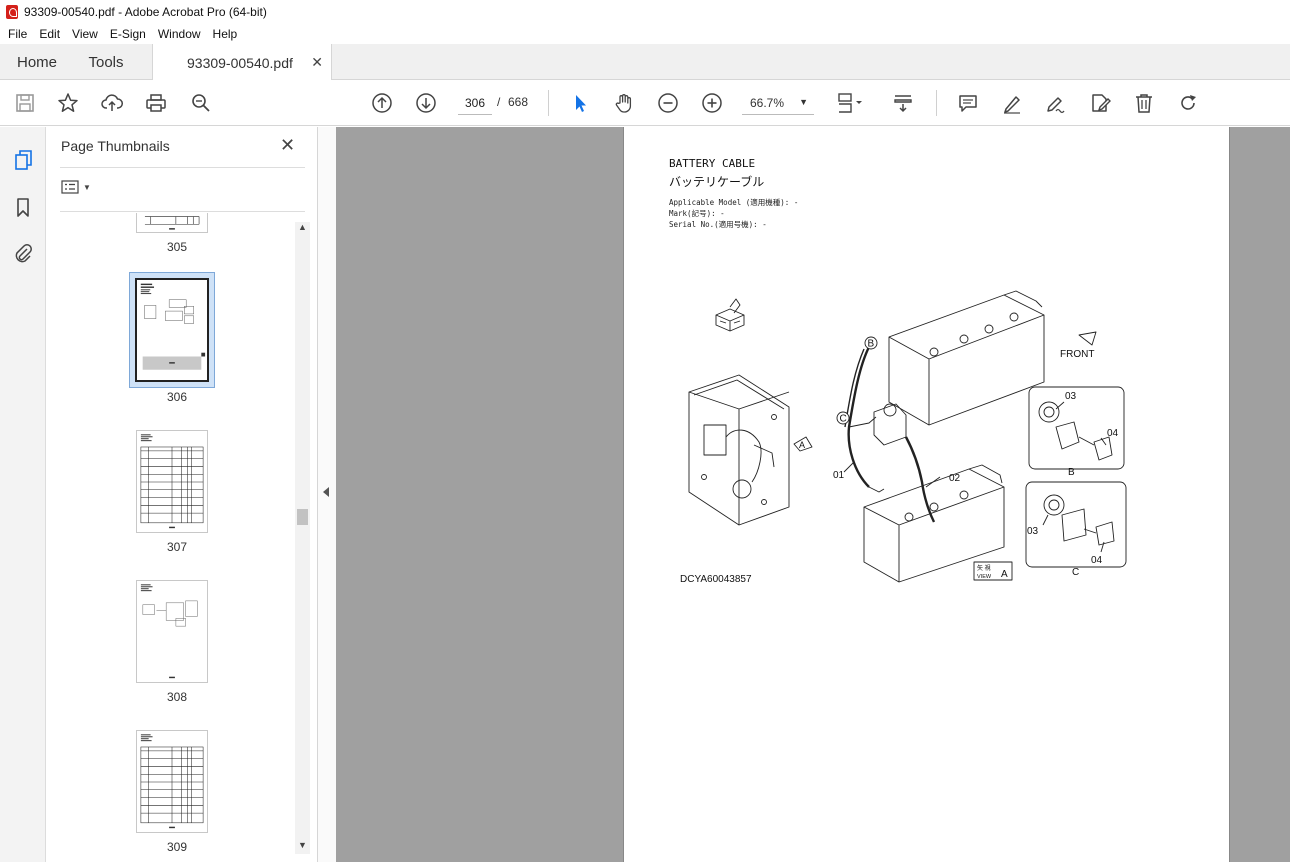 The image size is (1290, 862). What do you see at coordinates (112, 103) in the screenshot?
I see `upload-cloud-icon` at bounding box center [112, 103].